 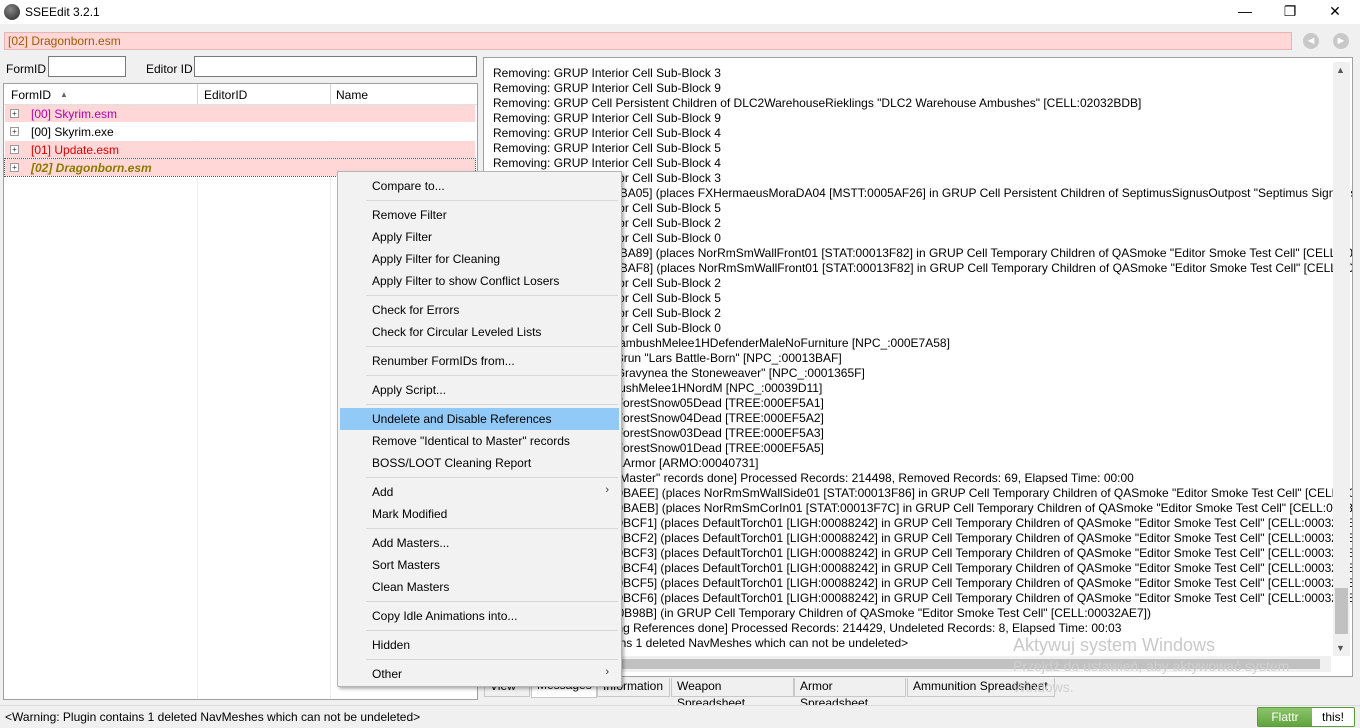 I want to click on editorid-filter-input, so click(x=335, y=66).